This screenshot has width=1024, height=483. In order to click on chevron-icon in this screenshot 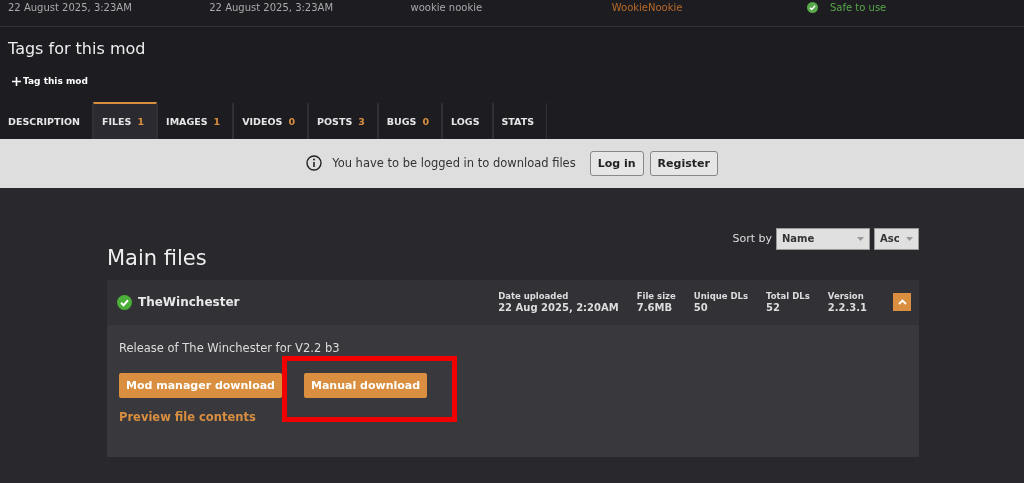, I will do `click(902, 302)`.